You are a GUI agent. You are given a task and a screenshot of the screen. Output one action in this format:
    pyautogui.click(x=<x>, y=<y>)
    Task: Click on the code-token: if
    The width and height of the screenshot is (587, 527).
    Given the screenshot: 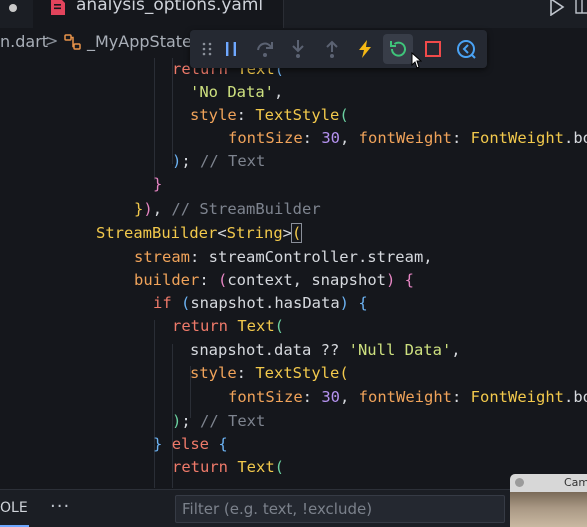 What is the action you would take?
    pyautogui.click(x=167, y=303)
    